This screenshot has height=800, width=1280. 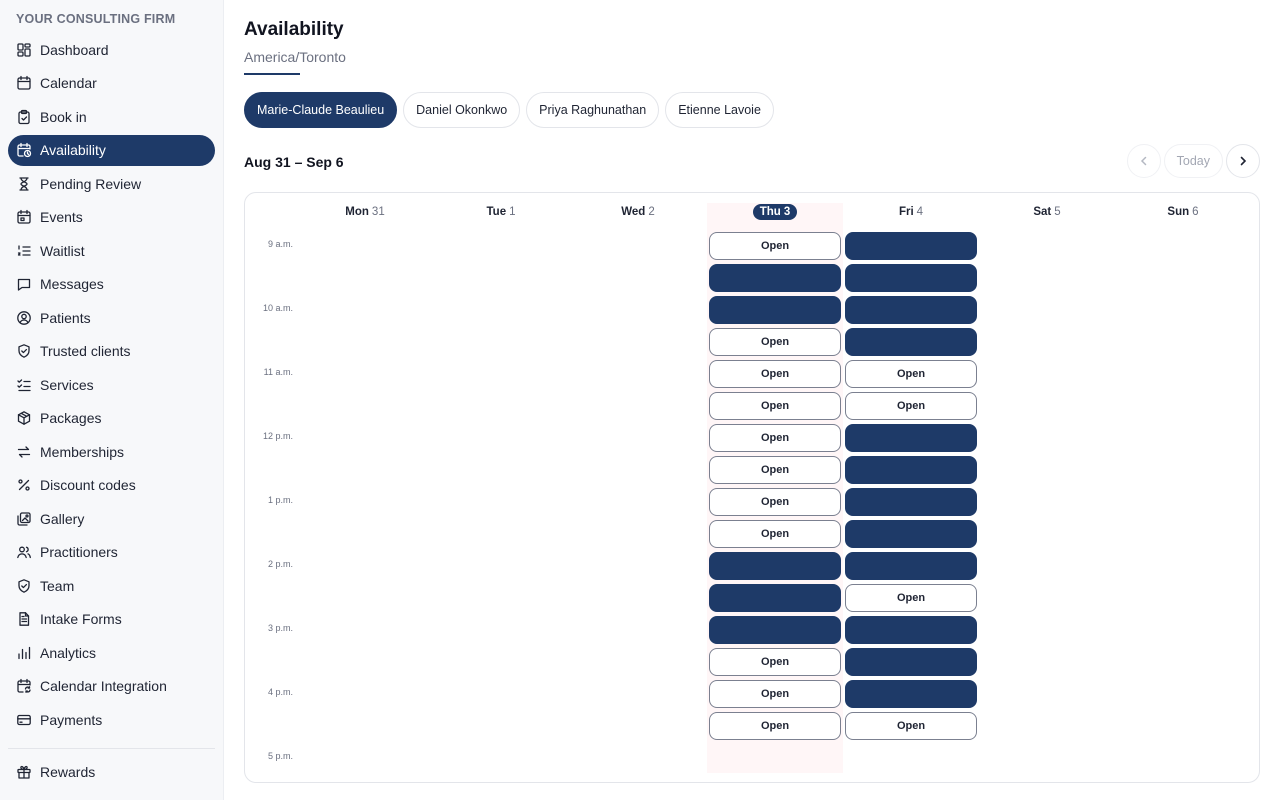 What do you see at coordinates (24, 772) in the screenshot?
I see `gift-icon` at bounding box center [24, 772].